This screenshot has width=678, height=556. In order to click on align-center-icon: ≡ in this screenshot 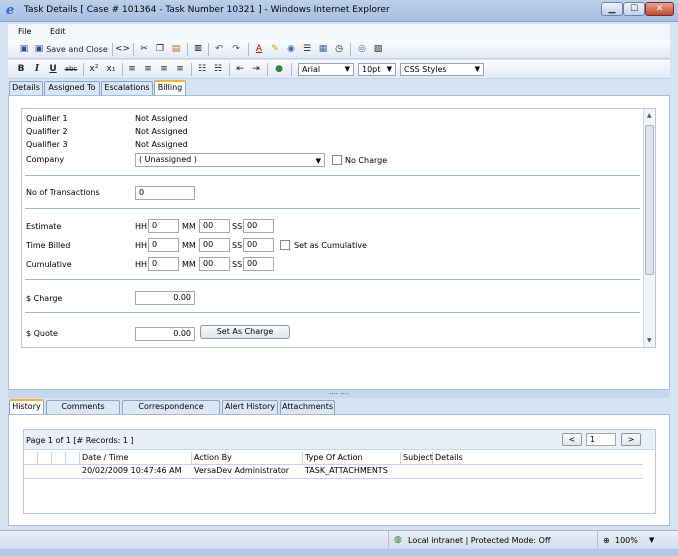, I will do `click(148, 69)`.